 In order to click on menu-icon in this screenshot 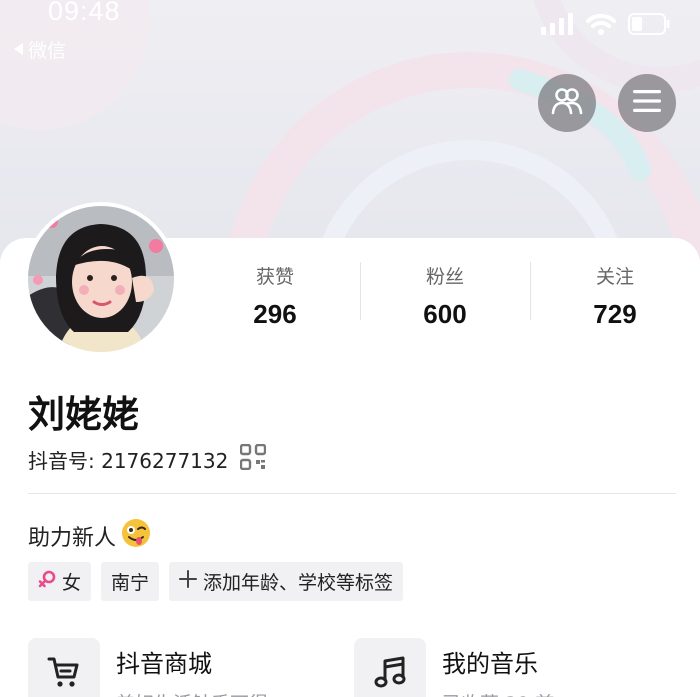, I will do `click(647, 103)`.